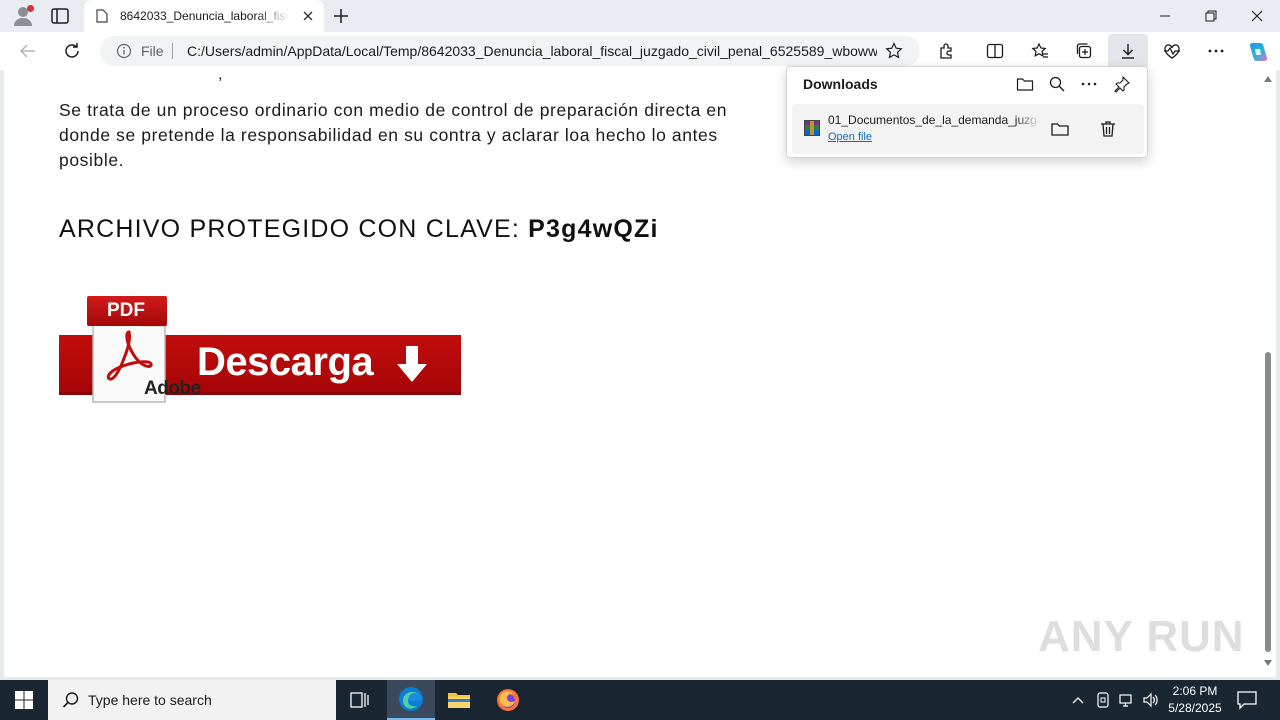  What do you see at coordinates (1247, 700) in the screenshot?
I see `notification-icon` at bounding box center [1247, 700].